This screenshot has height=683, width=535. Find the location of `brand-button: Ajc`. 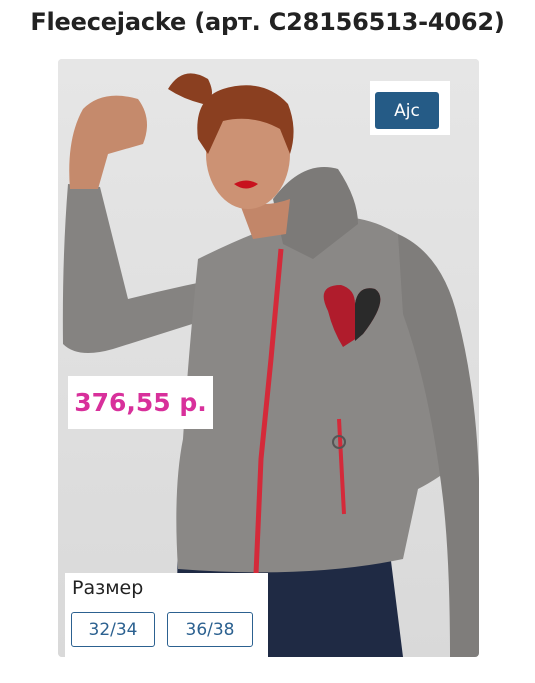

brand-button: Ajc is located at coordinates (407, 110).